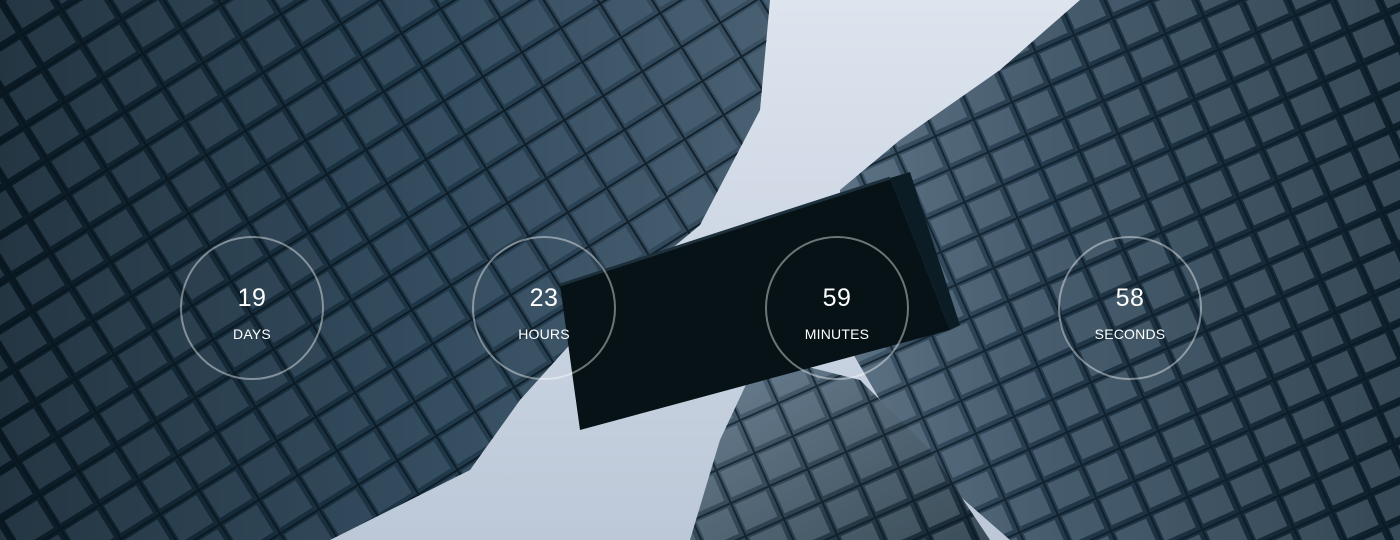 This screenshot has height=540, width=1400. Describe the element at coordinates (837, 334) in the screenshot. I see `minutes-label: MINUTES` at that location.